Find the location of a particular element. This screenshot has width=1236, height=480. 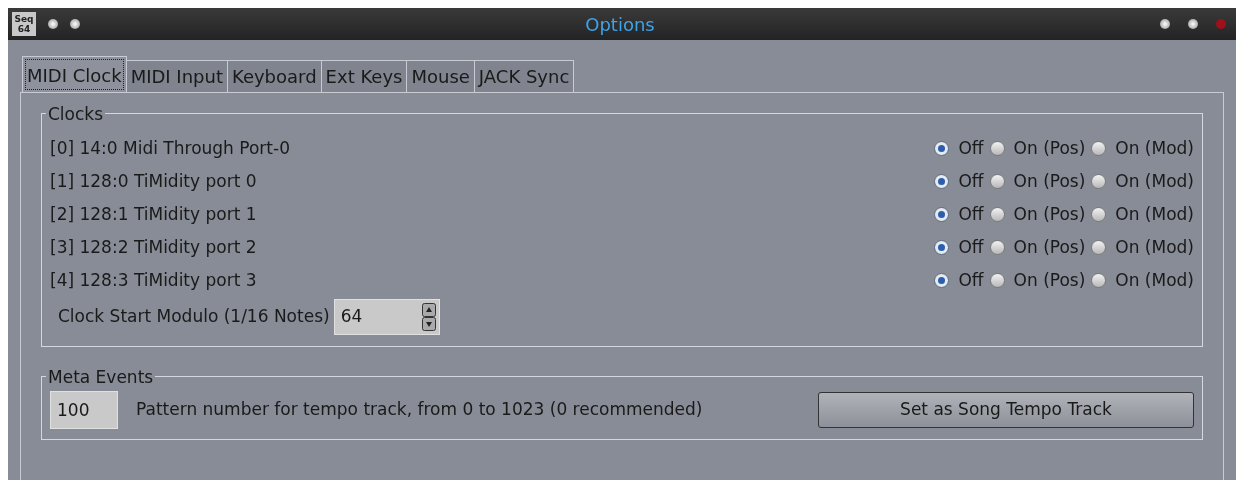

close-button is located at coordinates (1221, 24).